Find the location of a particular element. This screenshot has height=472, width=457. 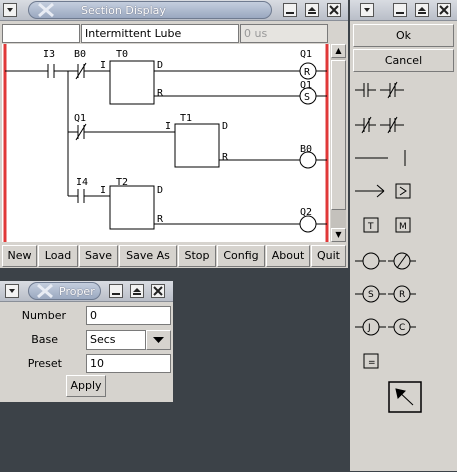

base-dropdown-button is located at coordinates (158, 340).